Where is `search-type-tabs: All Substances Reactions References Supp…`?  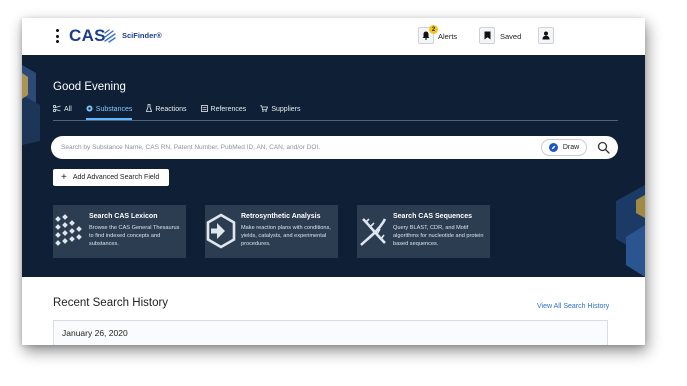 search-type-tabs: All Substances Reactions References Supp… is located at coordinates (183, 111).